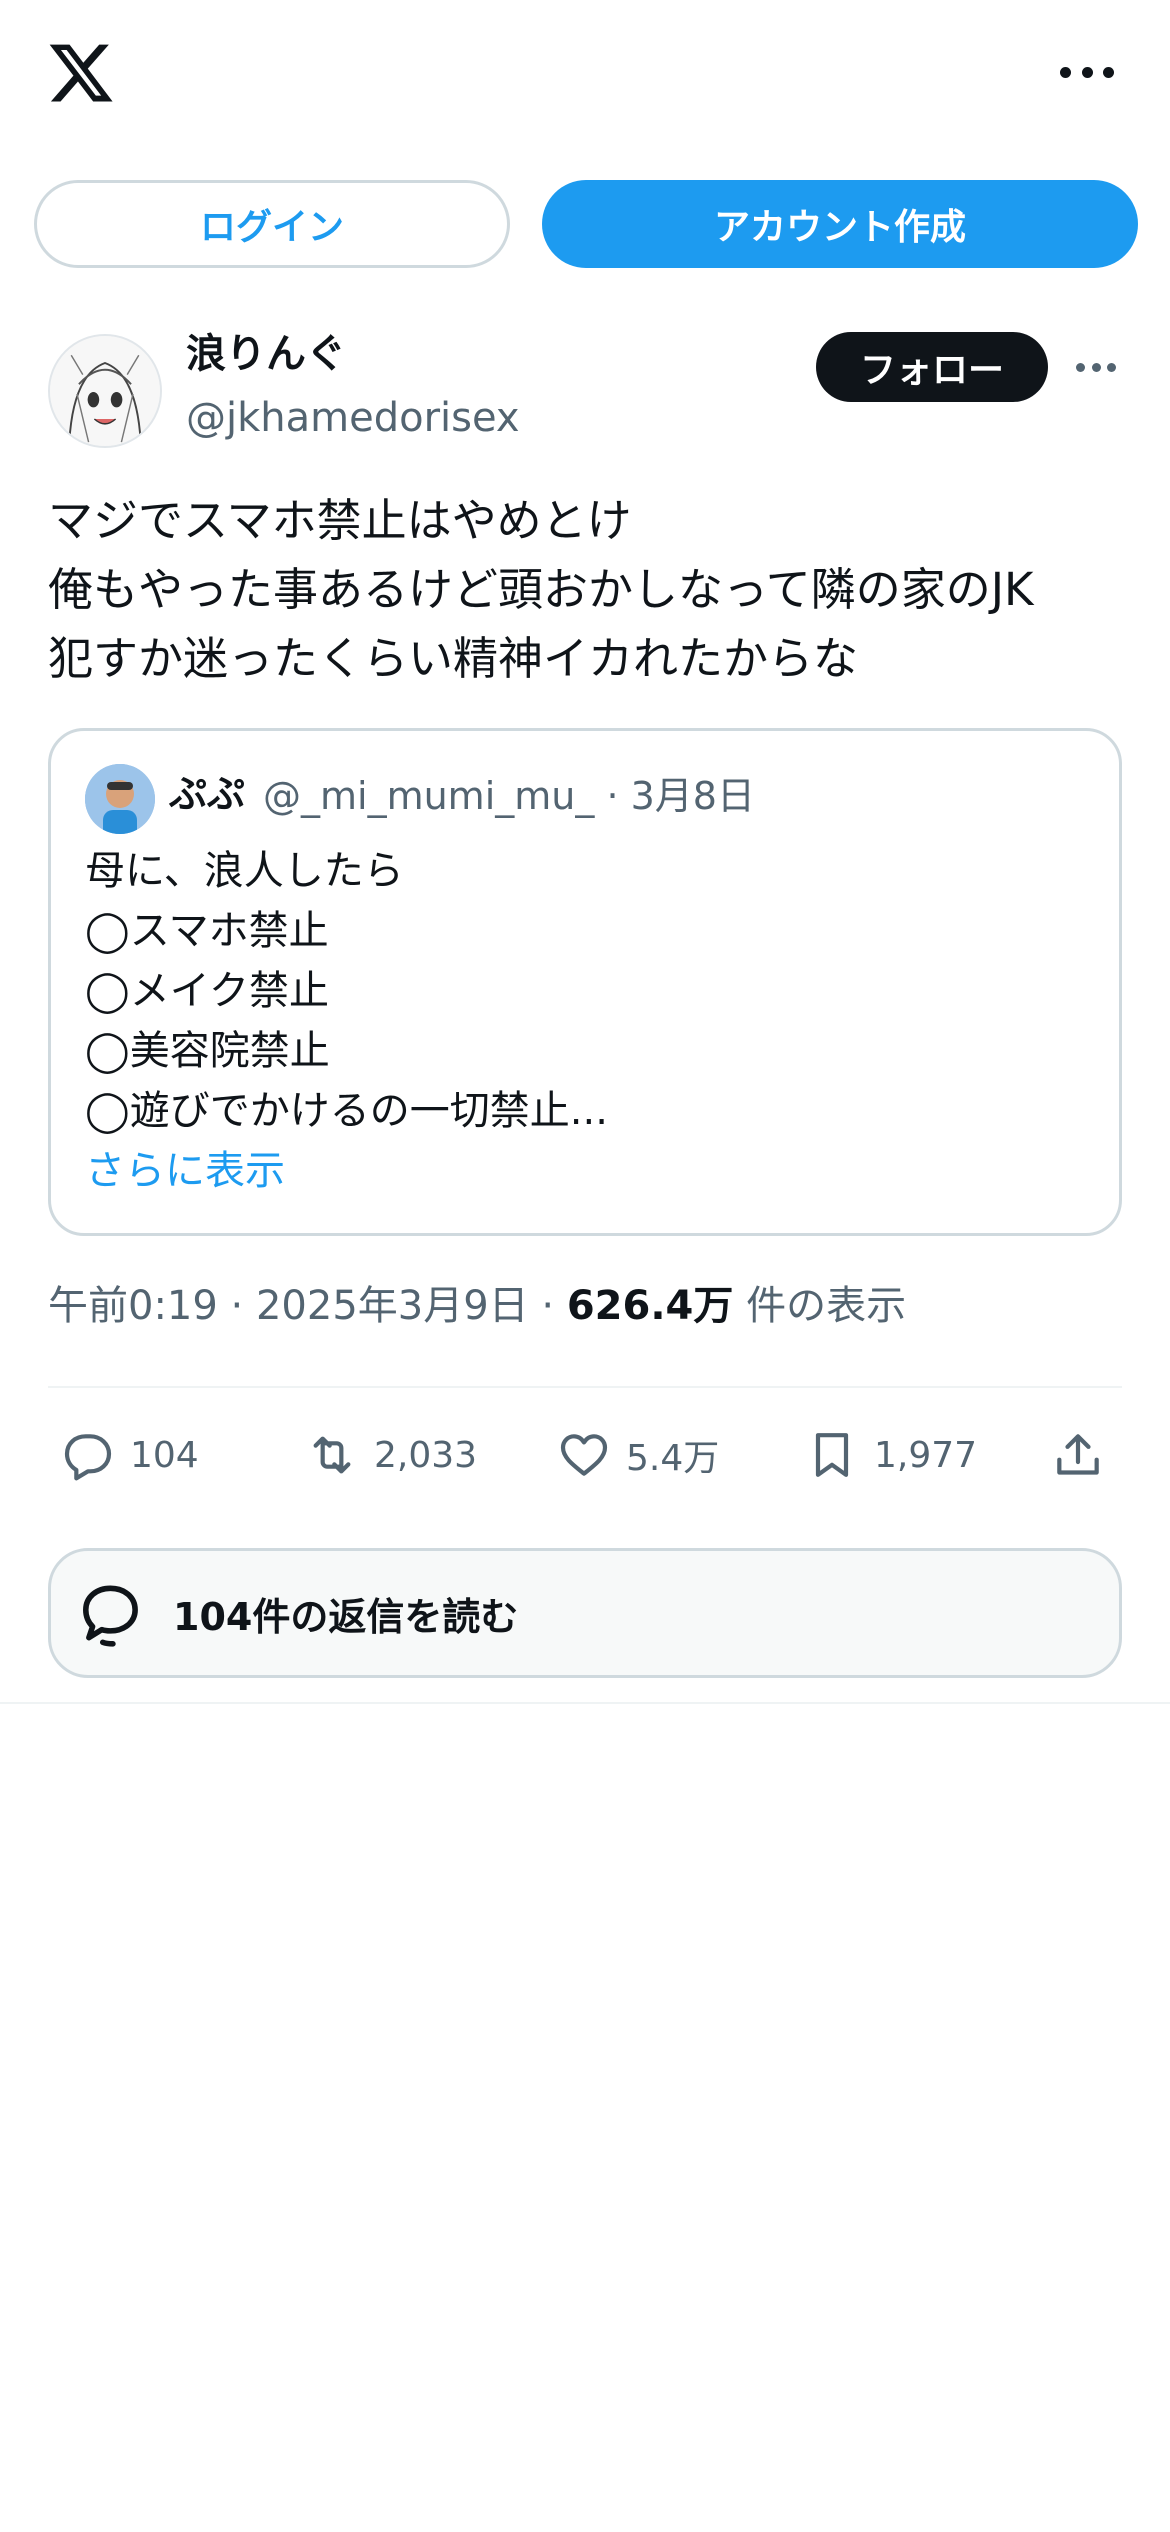 This screenshot has width=1170, height=2532. Describe the element at coordinates (826, 1306) in the screenshot. I see `views-label: 件の表示` at that location.